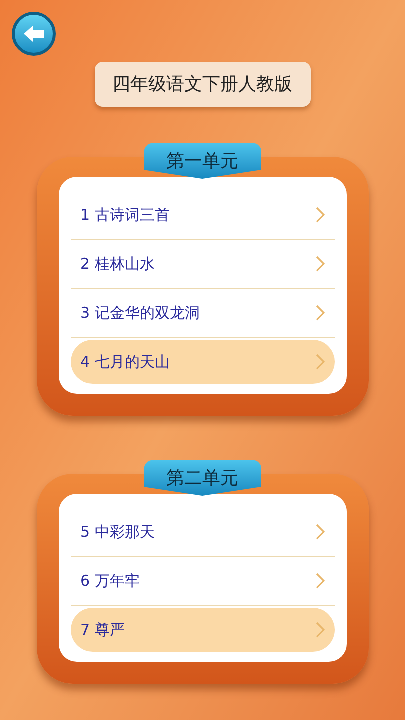 The width and height of the screenshot is (405, 720). What do you see at coordinates (202, 84) in the screenshot?
I see `page-title: 四年级语文下册人教版` at bounding box center [202, 84].